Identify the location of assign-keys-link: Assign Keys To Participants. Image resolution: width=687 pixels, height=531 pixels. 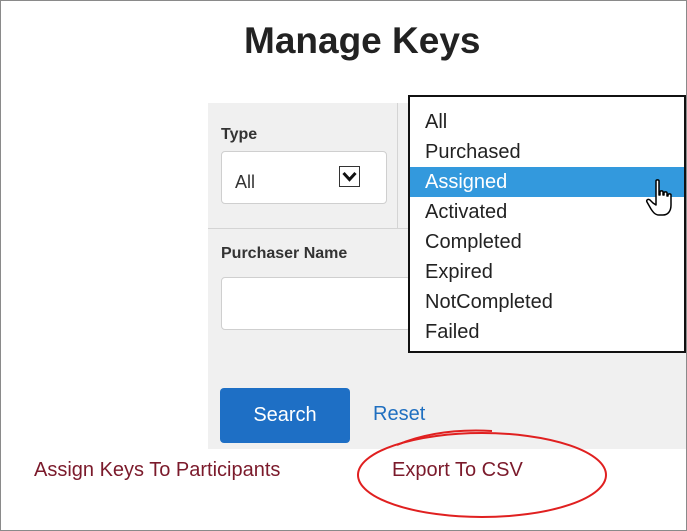
(157, 470).